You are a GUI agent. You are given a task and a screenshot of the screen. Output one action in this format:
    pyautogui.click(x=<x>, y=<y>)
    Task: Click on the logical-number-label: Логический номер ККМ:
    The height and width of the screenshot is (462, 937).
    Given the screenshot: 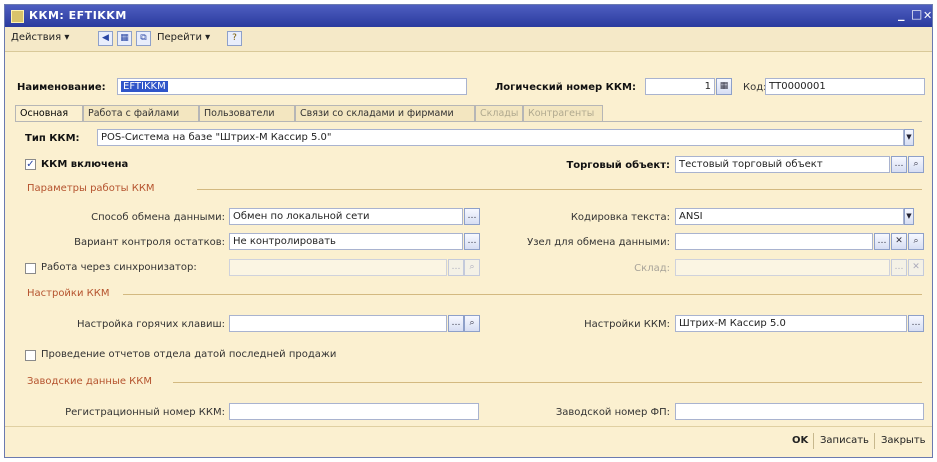 What is the action you would take?
    pyautogui.click(x=565, y=87)
    